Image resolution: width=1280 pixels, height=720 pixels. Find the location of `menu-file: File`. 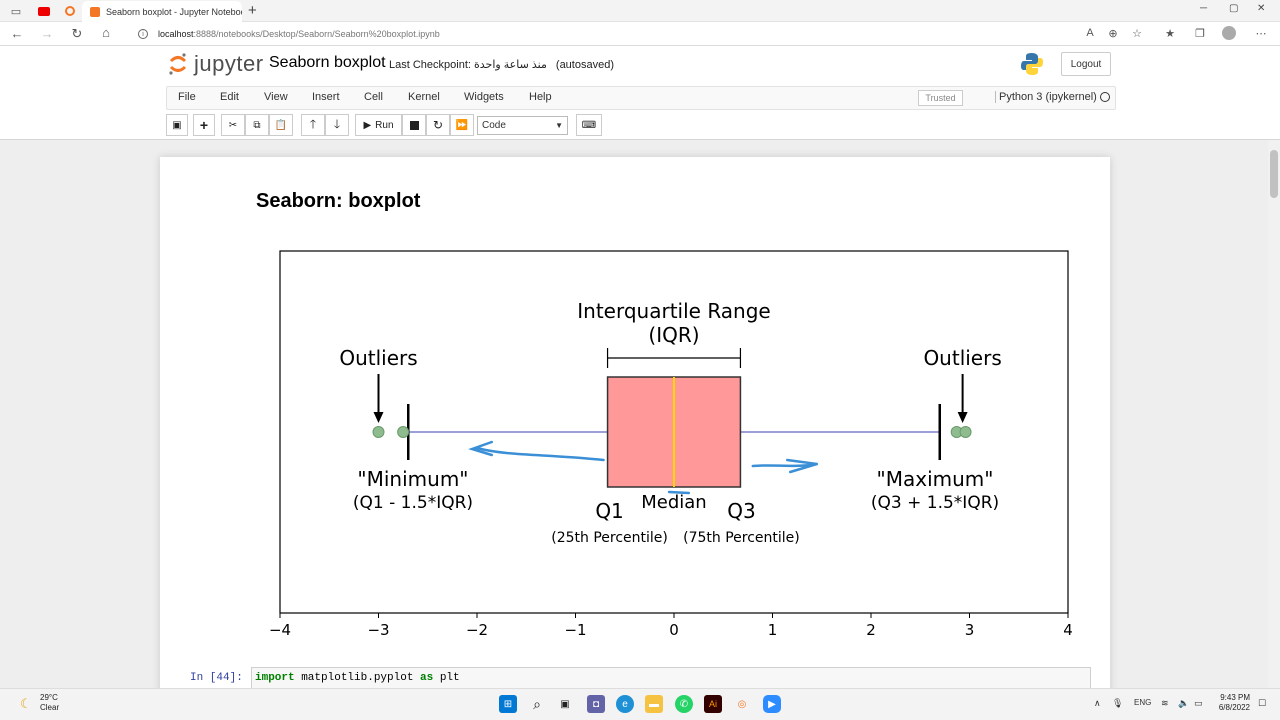

menu-file: File is located at coordinates (187, 97).